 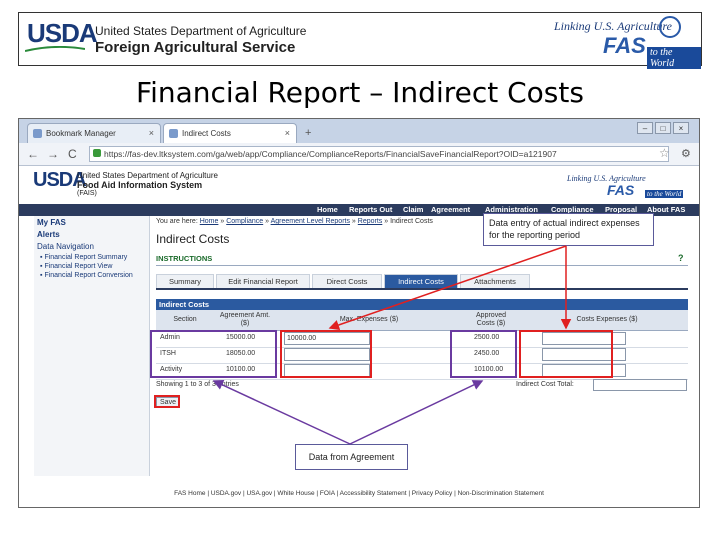 What do you see at coordinates (416, 412) in the screenshot?
I see `arrow-to-approved-costs` at bounding box center [416, 412].